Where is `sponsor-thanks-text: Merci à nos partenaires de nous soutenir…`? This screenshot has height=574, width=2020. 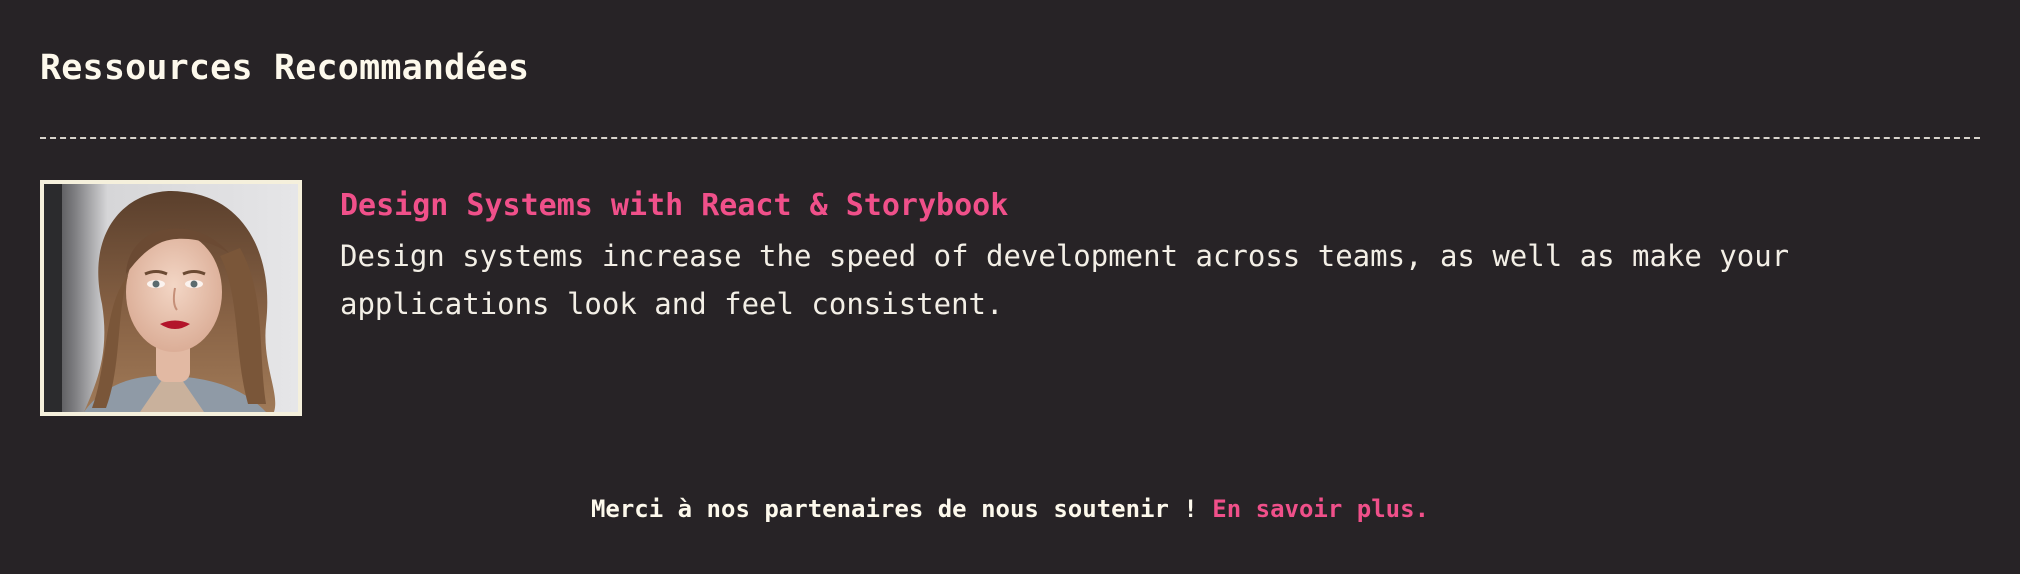
sponsor-thanks-text: Merci à nos partenaires de nous soutenir… is located at coordinates (901, 509).